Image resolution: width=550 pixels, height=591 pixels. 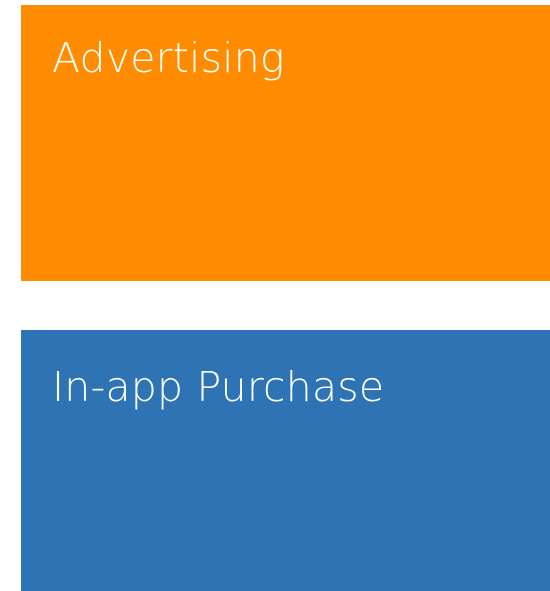 I want to click on in-app-purchase-tile-label: In-app Purchase, so click(x=218, y=387).